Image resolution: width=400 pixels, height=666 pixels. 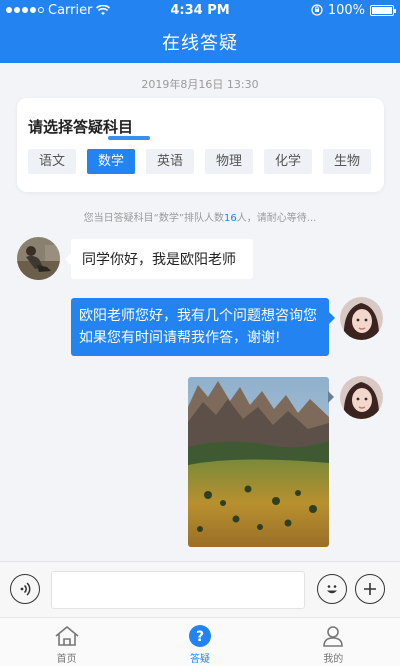 What do you see at coordinates (52, 161) in the screenshot?
I see `subject-chinese-button: 语文` at bounding box center [52, 161].